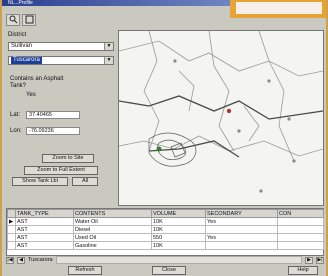 The image size is (328, 276). What do you see at coordinates (112, 221) in the screenshot?
I see `table-cell: Water Oil` at bounding box center [112, 221].